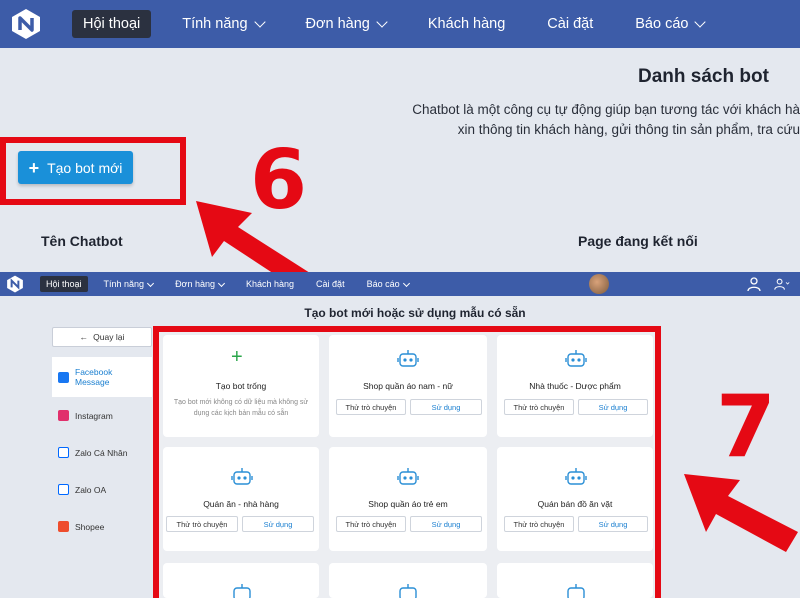 The height and width of the screenshot is (598, 800). Describe the element at coordinates (63, 415) in the screenshot. I see `instagram-icon` at that location.